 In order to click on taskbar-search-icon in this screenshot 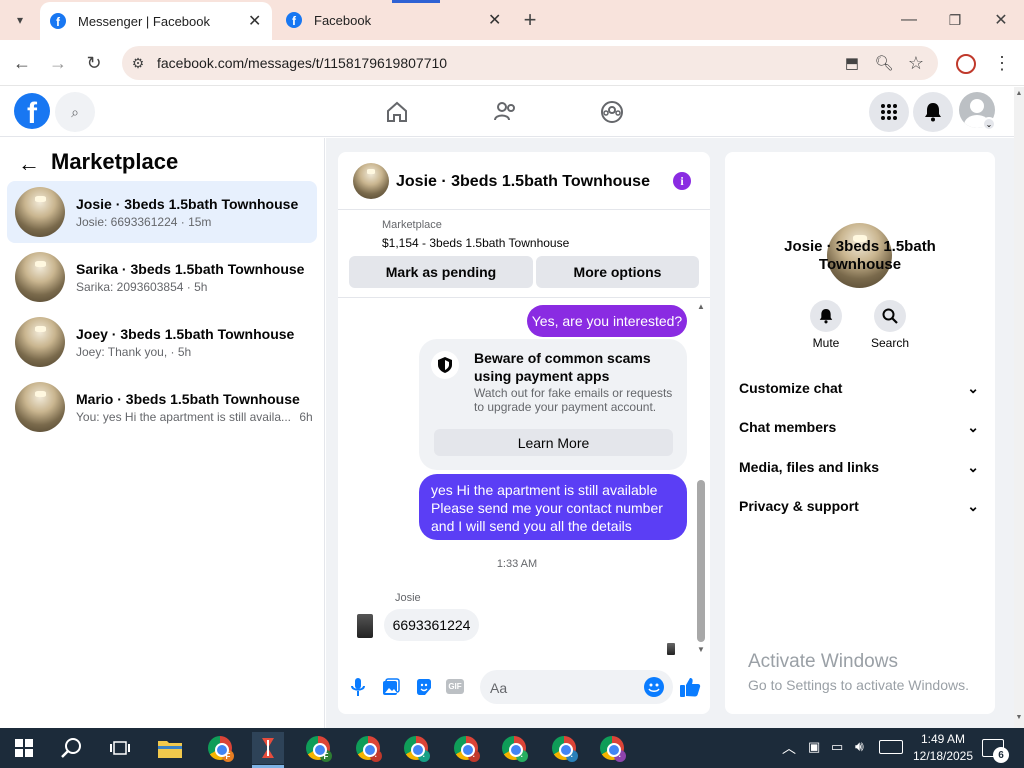, I will do `click(72, 748)`.